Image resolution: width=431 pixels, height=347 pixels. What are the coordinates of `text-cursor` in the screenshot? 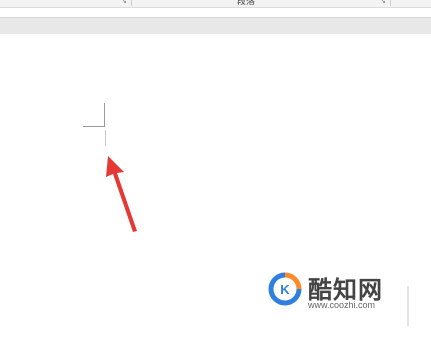 It's located at (105, 138).